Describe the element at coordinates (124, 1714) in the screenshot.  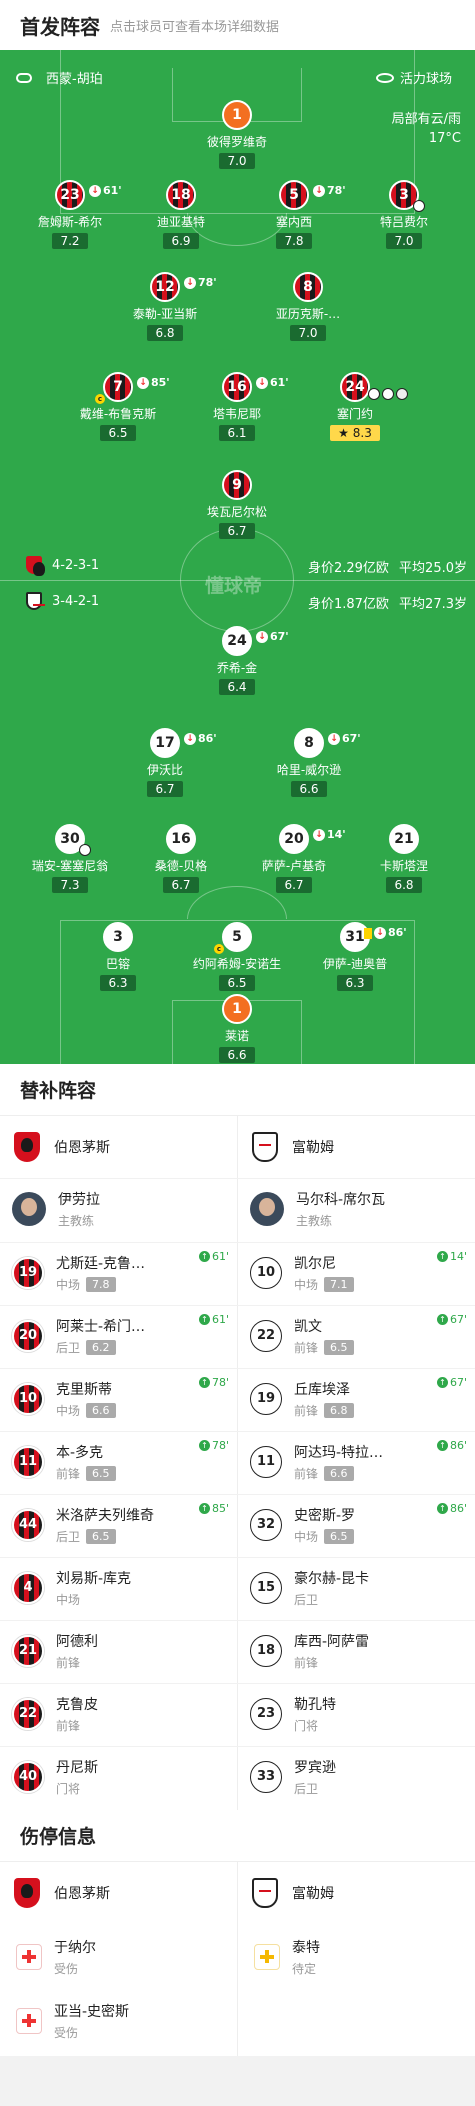
I see `sub-player-row: 22 克鲁皮 前锋` at that location.